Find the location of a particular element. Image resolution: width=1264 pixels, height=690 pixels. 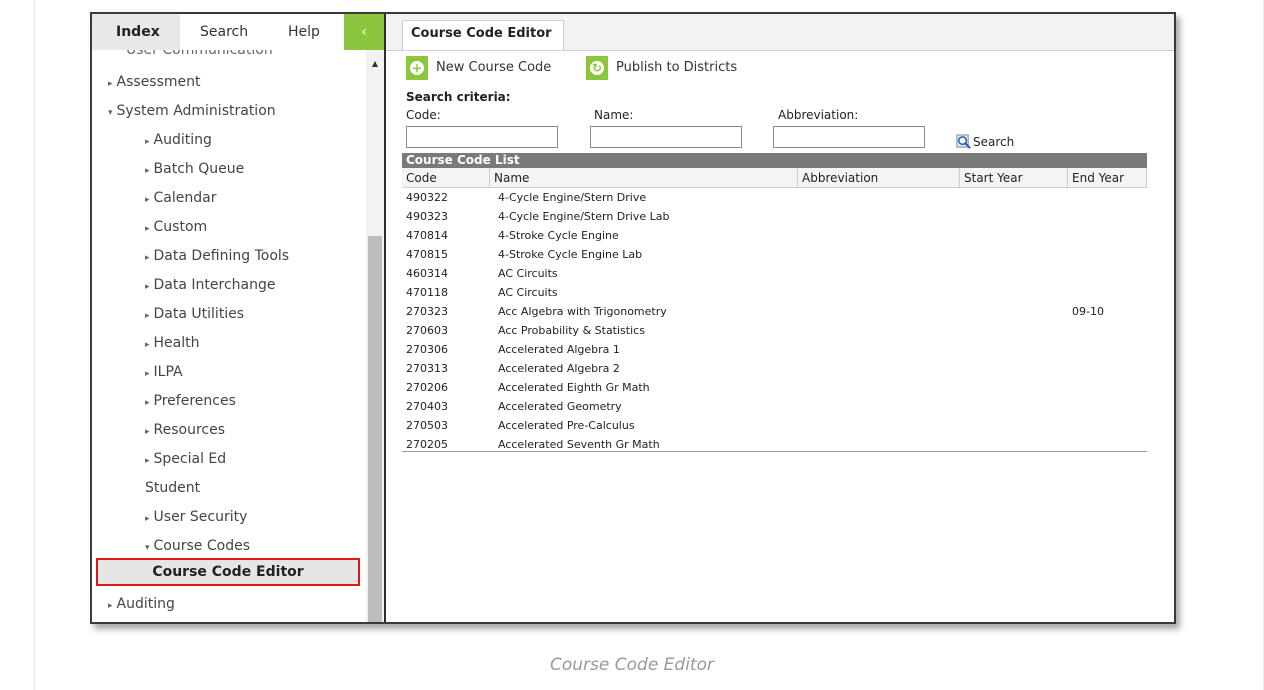

nav-item-system-administration: ▾ System Administration is located at coordinates (237, 111).